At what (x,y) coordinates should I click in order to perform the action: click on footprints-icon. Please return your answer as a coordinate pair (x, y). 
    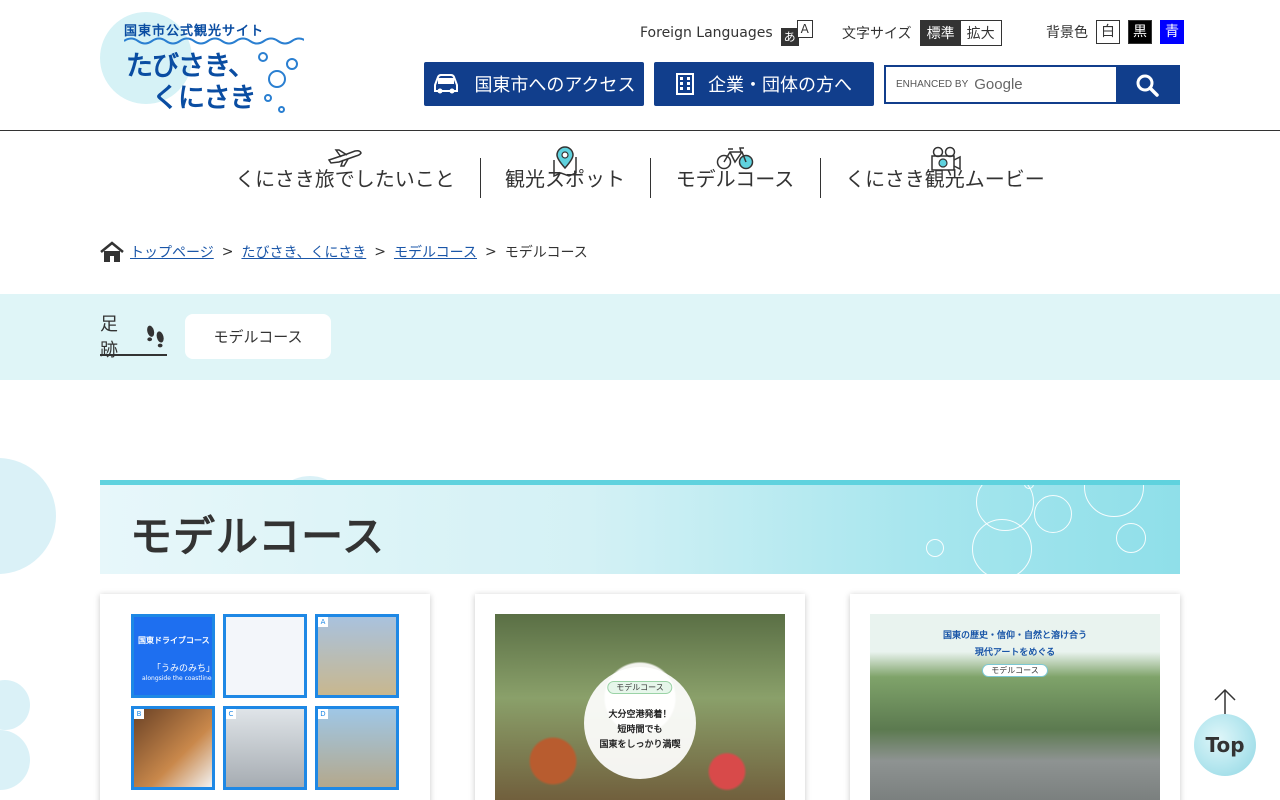
    Looking at the image, I should click on (155, 336).